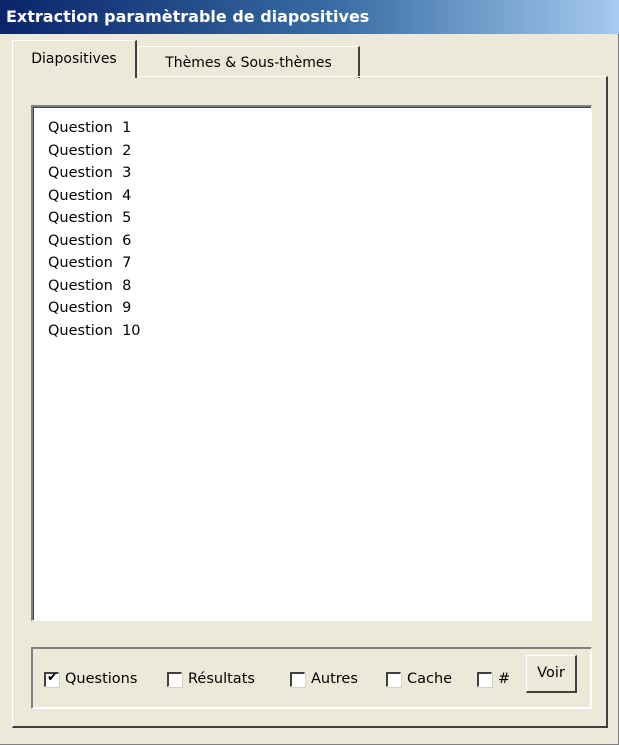 The image size is (619, 745). What do you see at coordinates (319, 218) in the screenshot?
I see `list-item: Question 5` at bounding box center [319, 218].